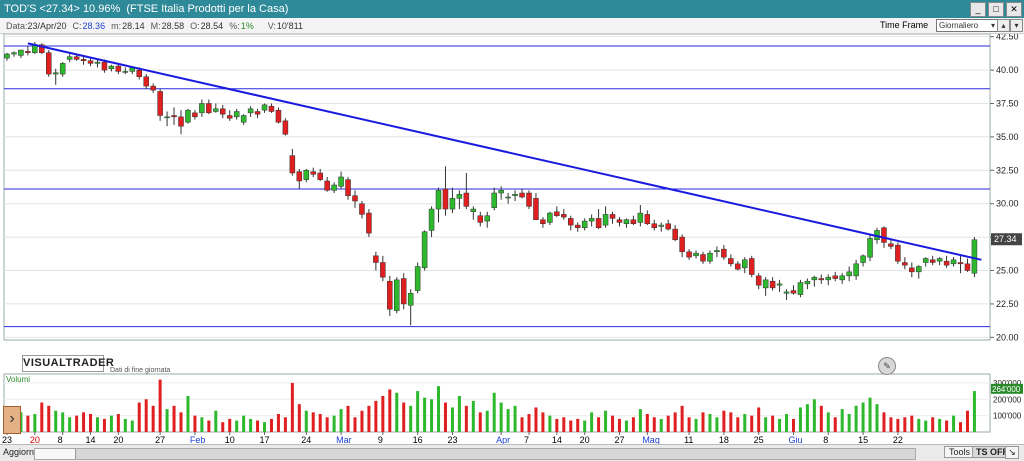 This screenshot has width=1024, height=461. Describe the element at coordinates (863, 439) in the screenshot. I see `x-axis-label: 15` at that location.